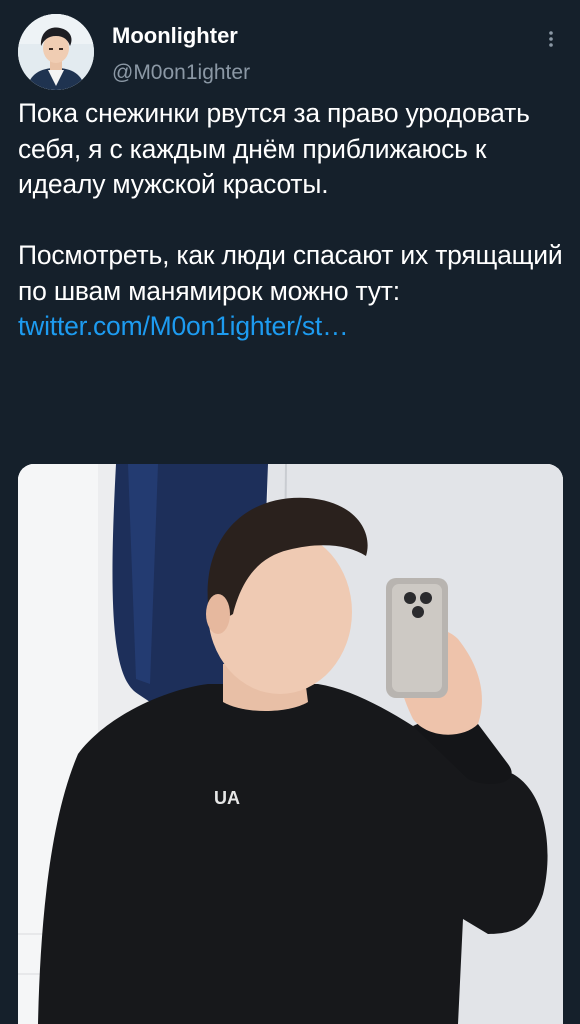 This screenshot has width=580, height=1024. I want to click on author-name: Moonlighter, so click(175, 36).